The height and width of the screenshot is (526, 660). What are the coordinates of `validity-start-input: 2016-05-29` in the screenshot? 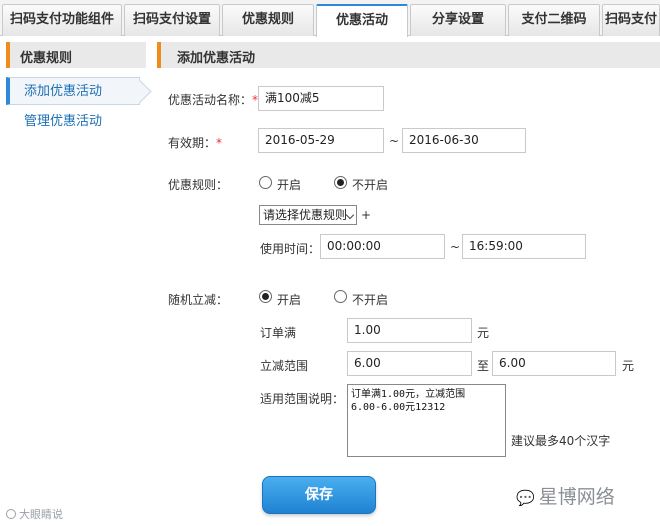 It's located at (321, 140).